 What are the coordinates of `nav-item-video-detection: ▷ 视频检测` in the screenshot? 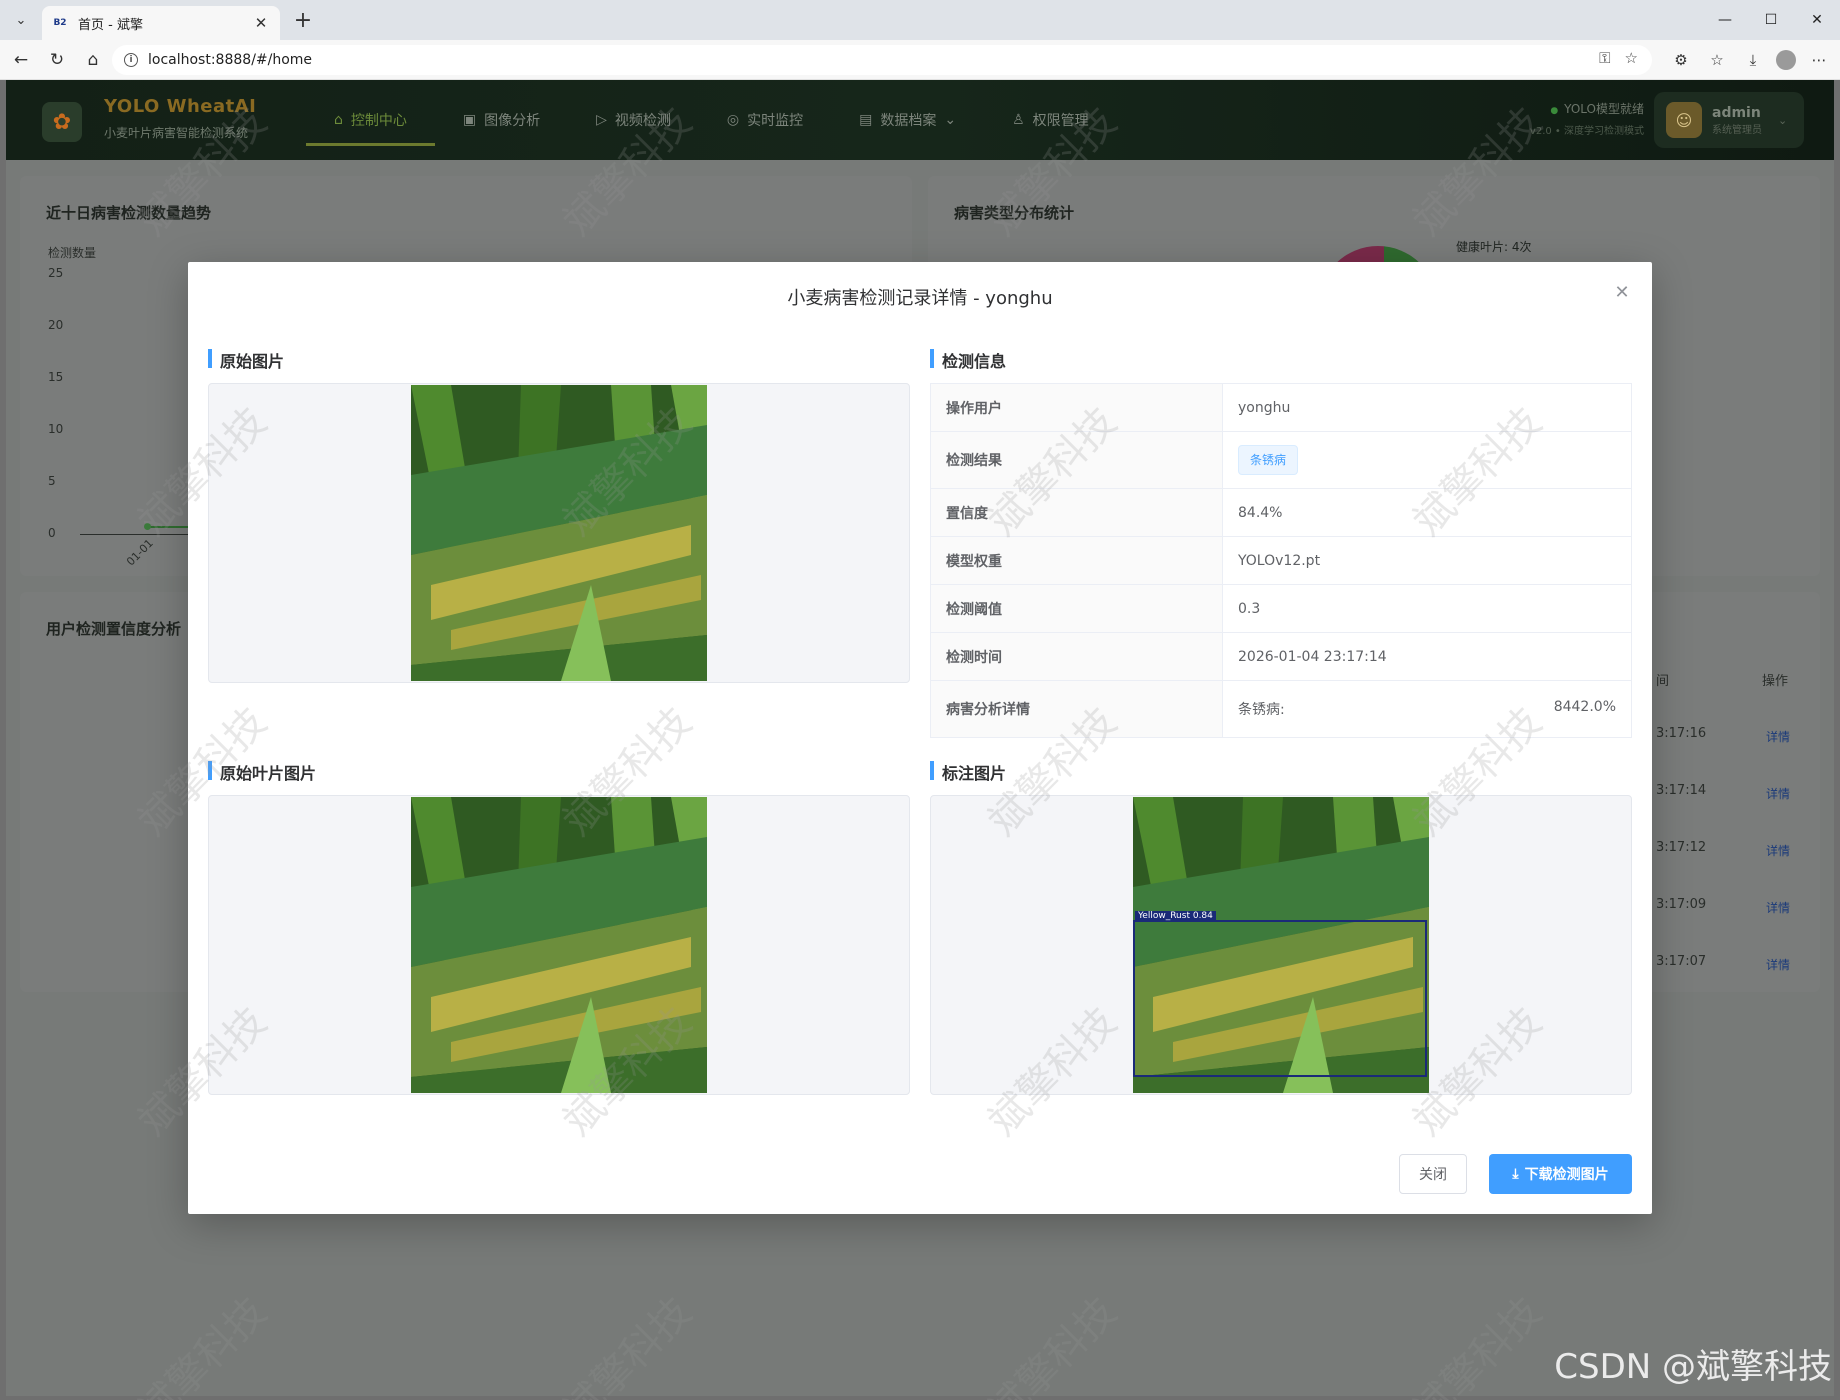 It's located at (633, 120).